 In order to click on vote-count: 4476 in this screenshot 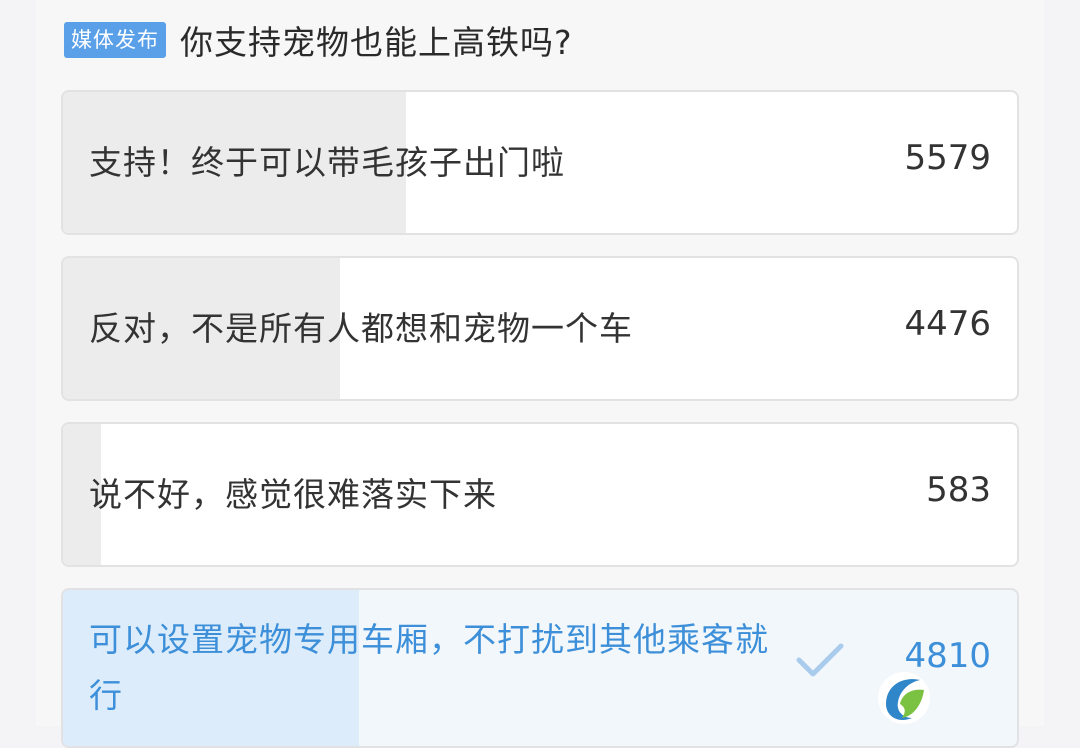, I will do `click(947, 324)`.